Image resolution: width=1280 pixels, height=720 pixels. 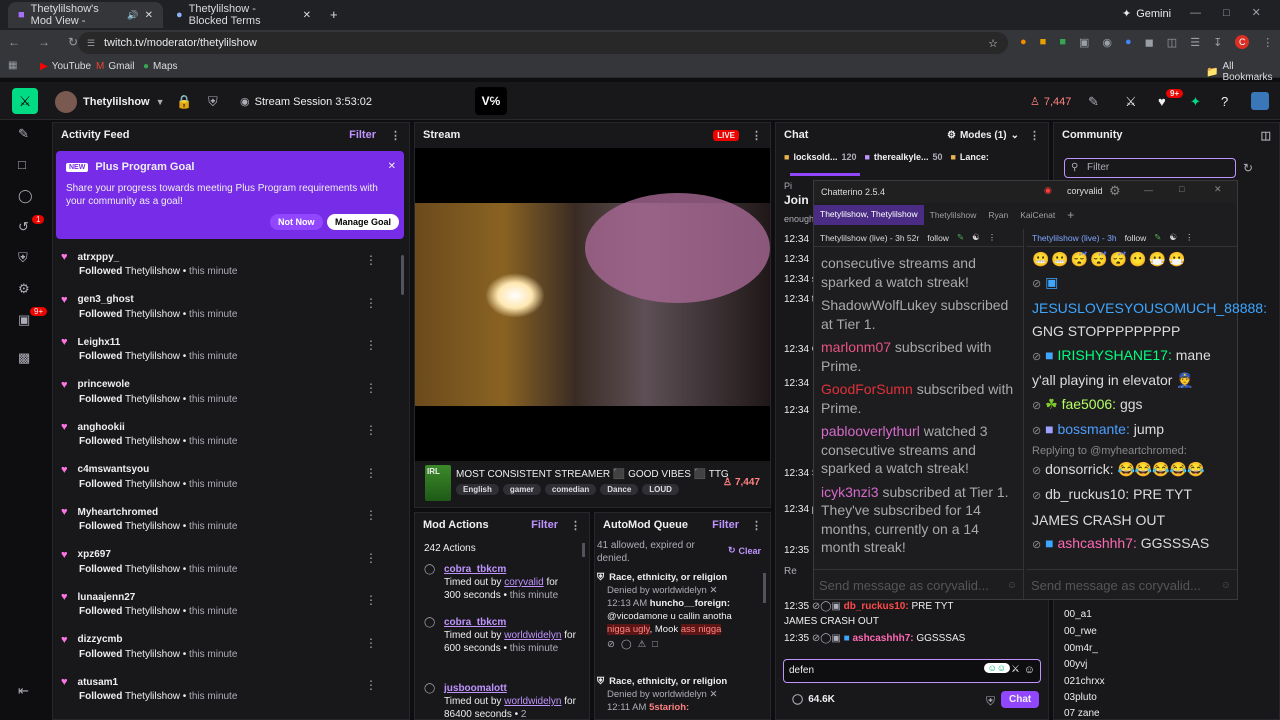 What do you see at coordinates (1037, 215) in the screenshot?
I see `chatterino-tab: KaiCenat` at bounding box center [1037, 215].